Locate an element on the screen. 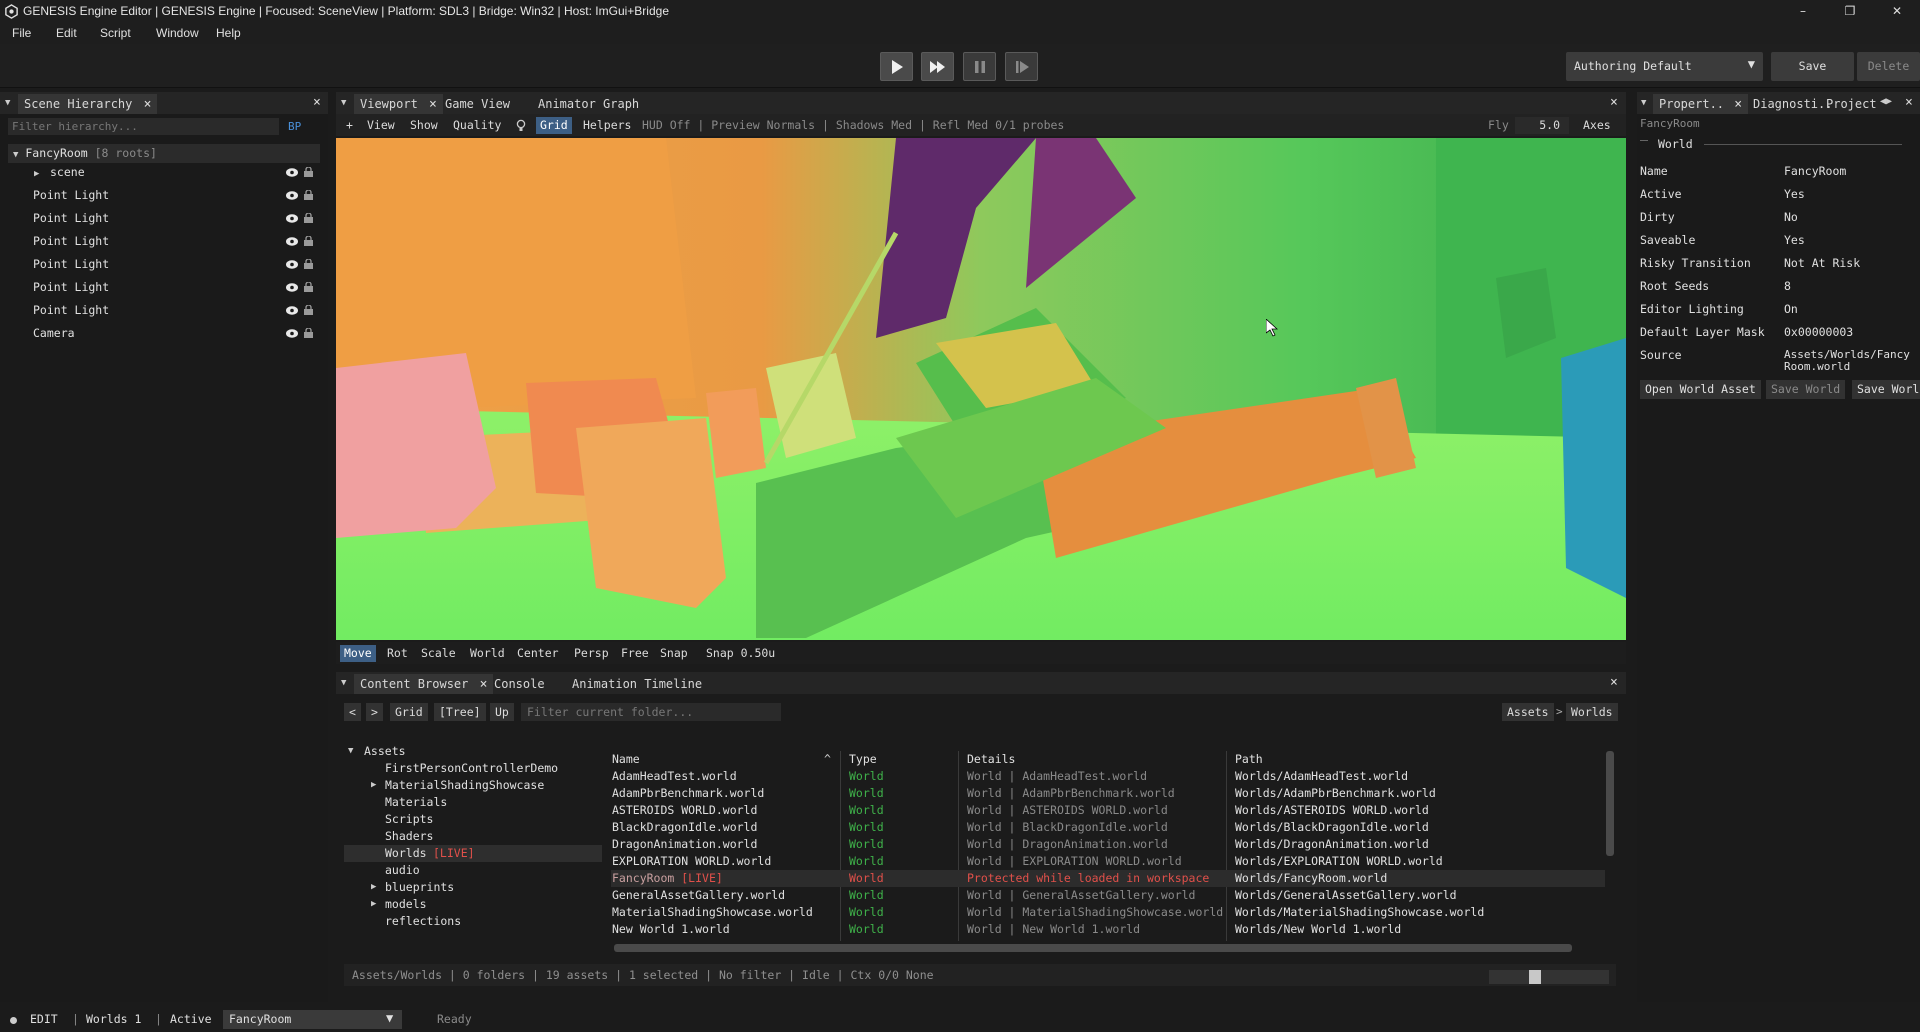 The width and height of the screenshot is (1920, 1032). pause-button is located at coordinates (979, 66).